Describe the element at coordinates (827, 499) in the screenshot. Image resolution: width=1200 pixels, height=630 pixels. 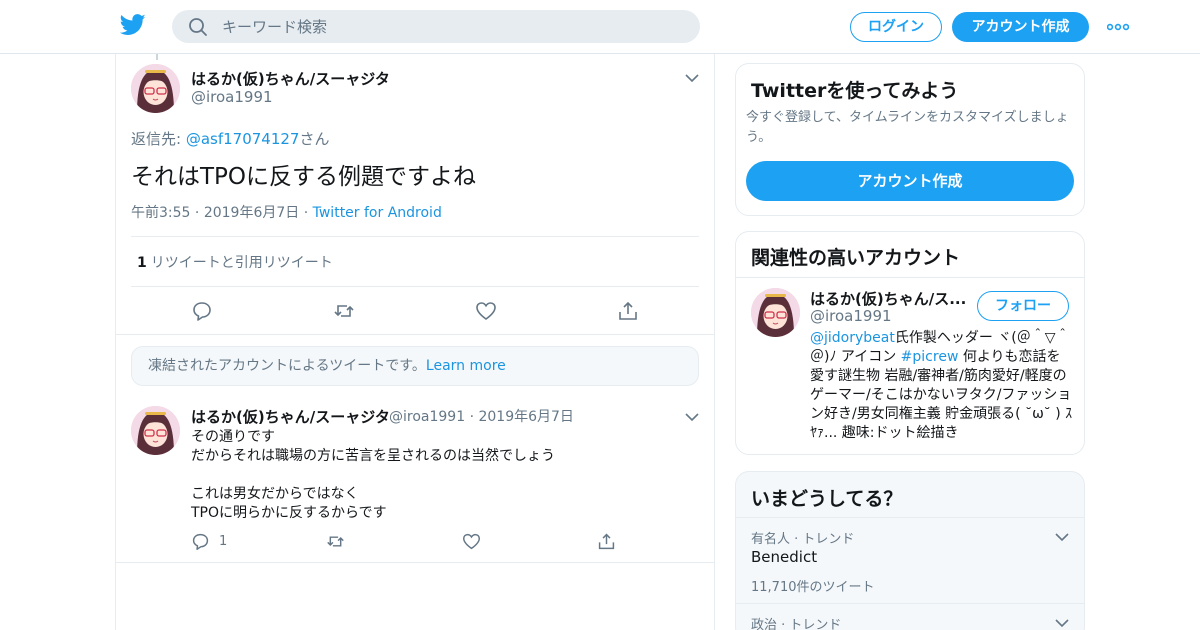
I see `trends-card-title: いまどうしてる？` at that location.